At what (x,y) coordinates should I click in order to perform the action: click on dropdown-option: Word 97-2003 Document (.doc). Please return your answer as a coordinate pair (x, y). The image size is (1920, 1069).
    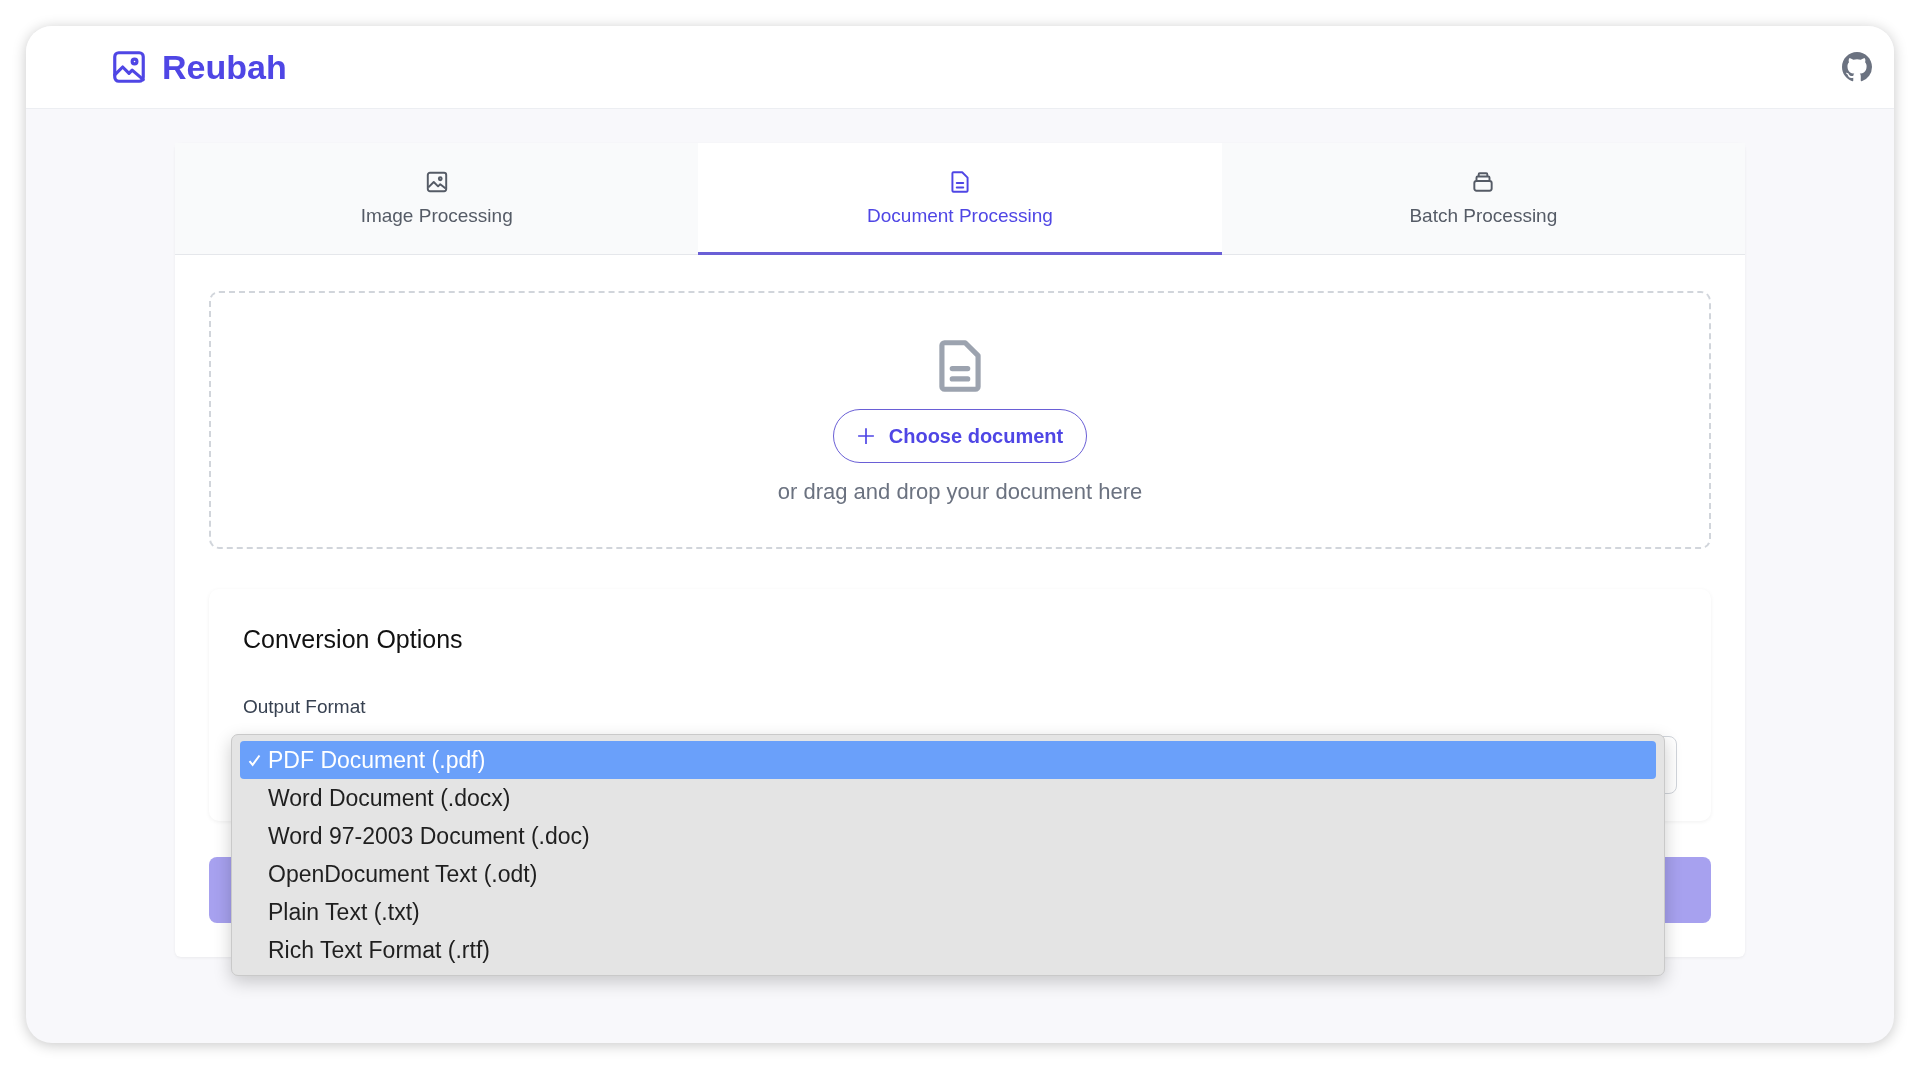
    Looking at the image, I should click on (948, 836).